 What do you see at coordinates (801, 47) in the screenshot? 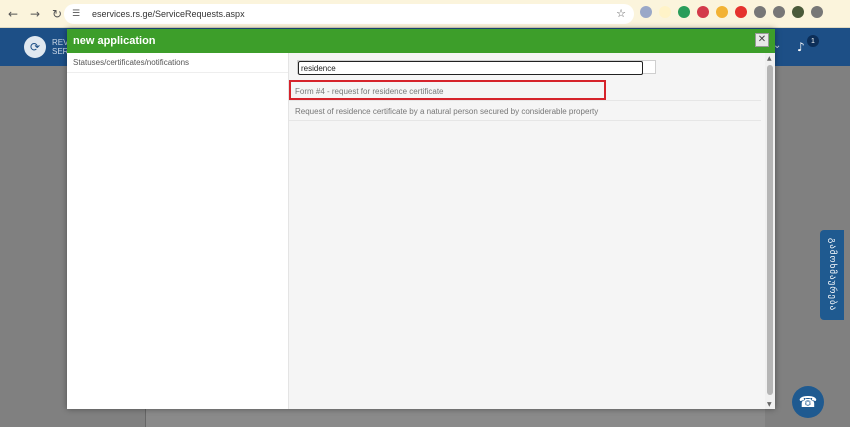
I see `bell-icon: ♪` at bounding box center [801, 47].